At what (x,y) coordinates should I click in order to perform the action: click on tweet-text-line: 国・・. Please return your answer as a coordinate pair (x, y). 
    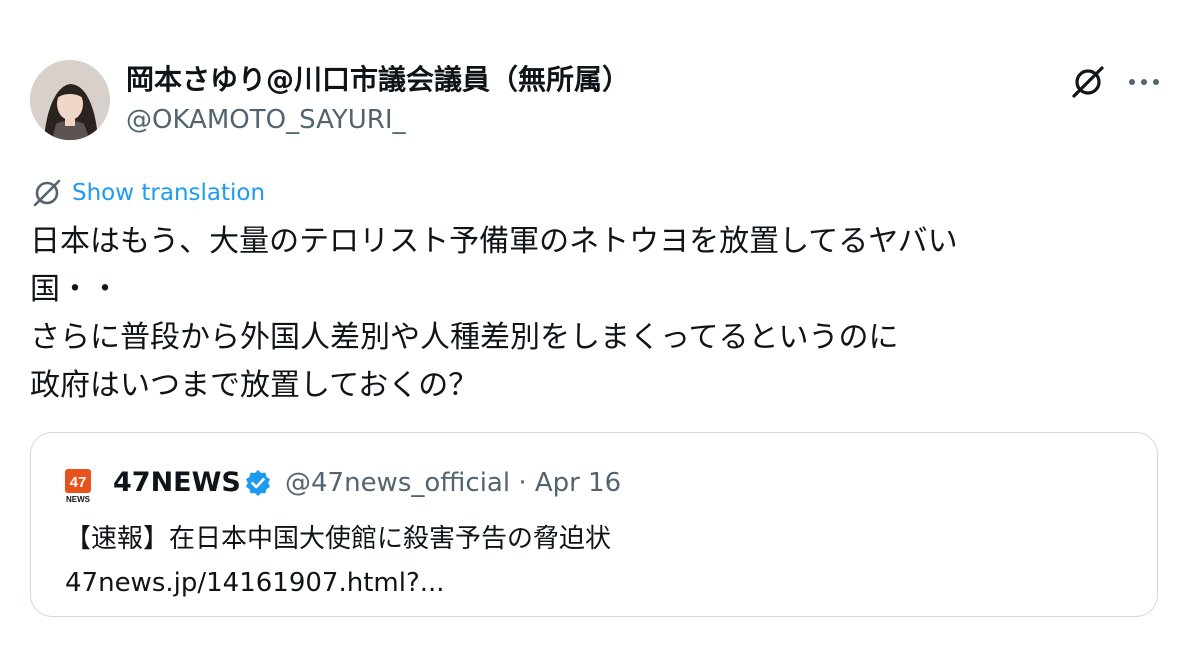
    Looking at the image, I should click on (75, 289).